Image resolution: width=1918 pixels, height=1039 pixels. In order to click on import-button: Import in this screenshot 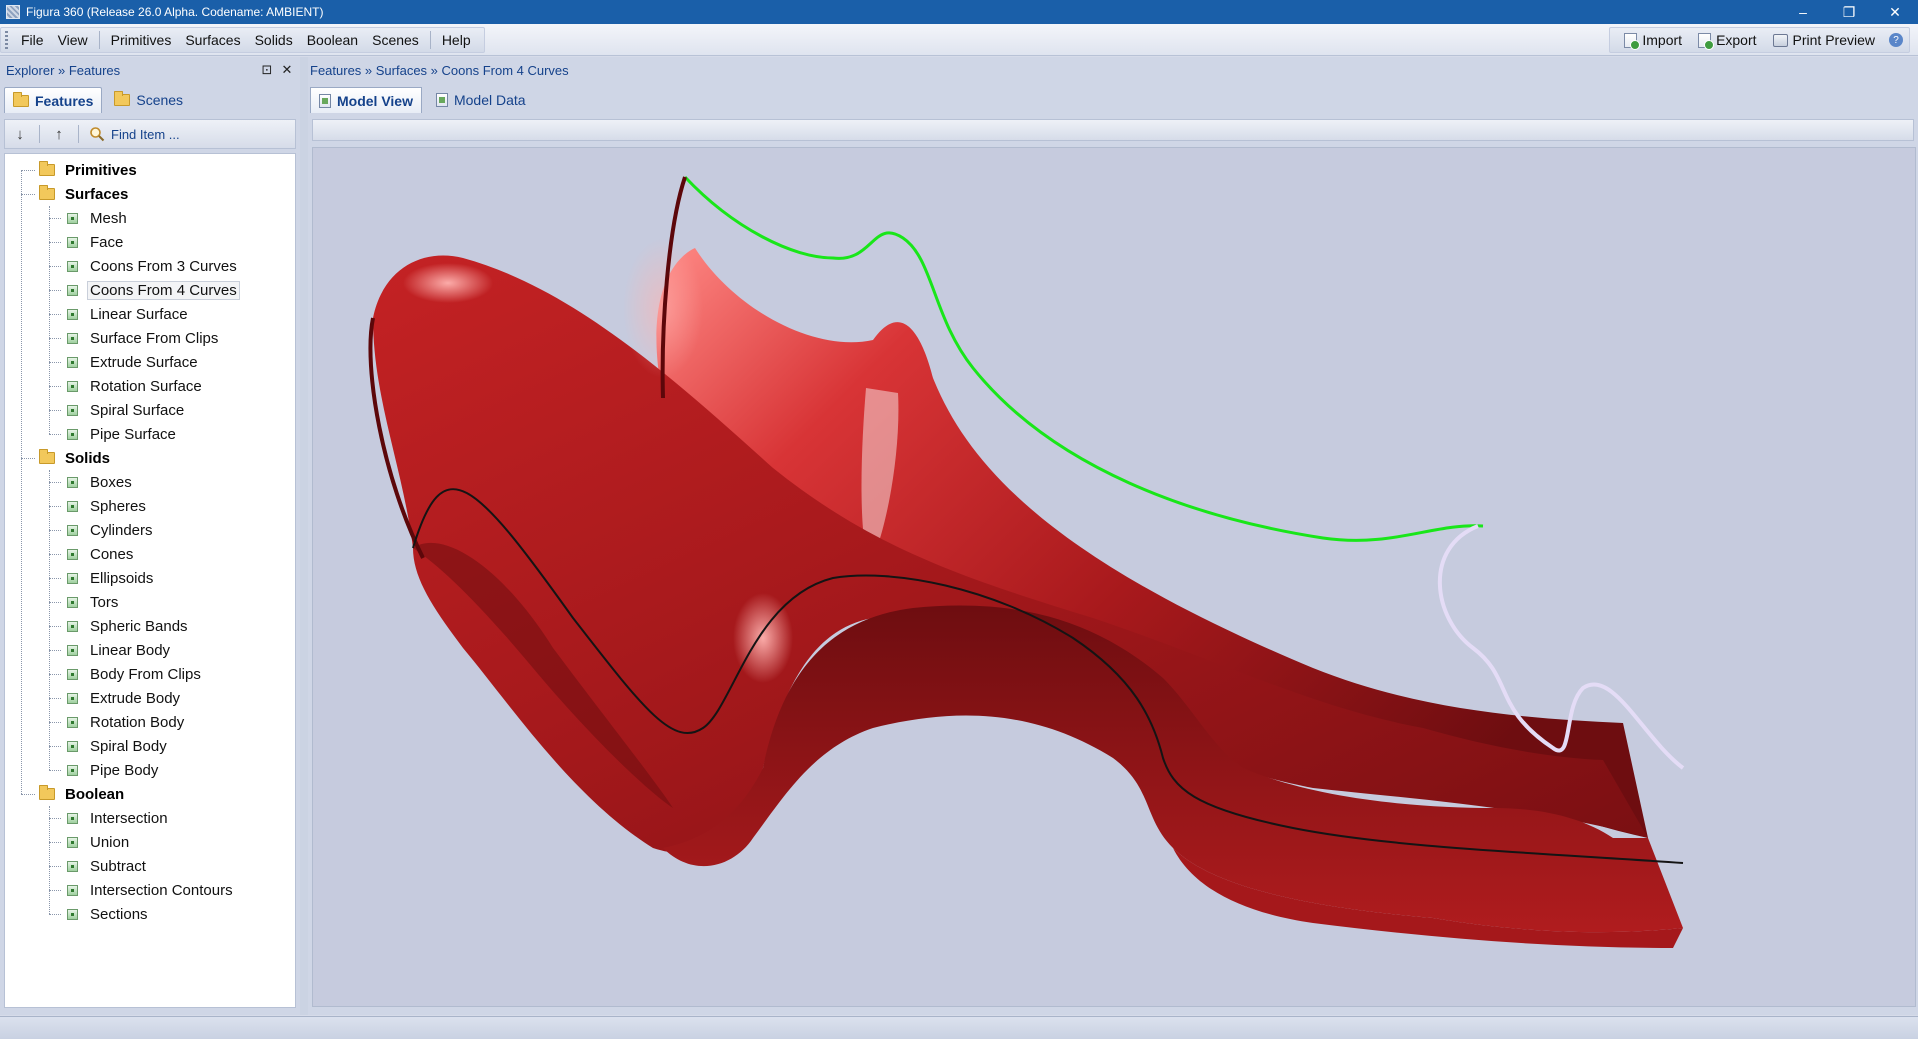, I will do `click(1653, 40)`.